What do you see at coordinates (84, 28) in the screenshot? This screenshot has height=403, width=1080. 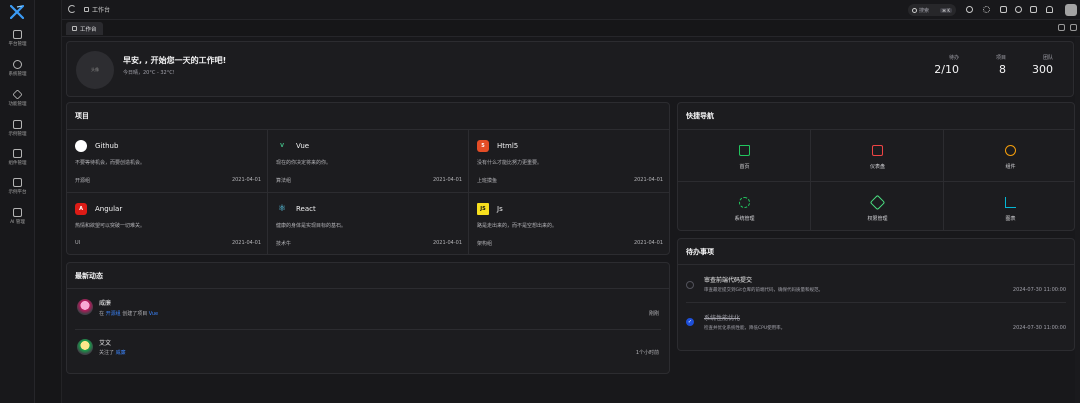 I see `tab-workspace: 工作台` at bounding box center [84, 28].